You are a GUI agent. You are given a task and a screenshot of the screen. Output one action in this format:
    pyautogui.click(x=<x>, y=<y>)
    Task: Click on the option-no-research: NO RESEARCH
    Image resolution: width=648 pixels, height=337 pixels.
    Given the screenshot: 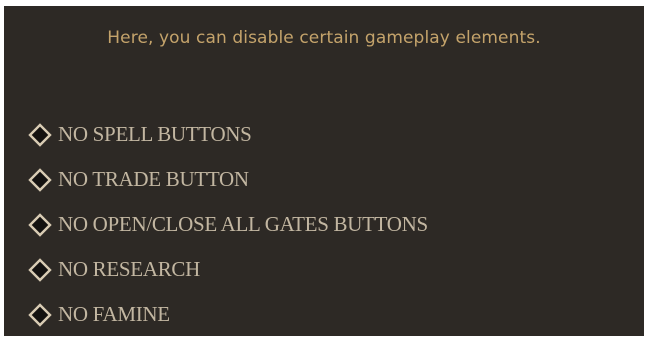 What is the action you would take?
    pyautogui.click(x=228, y=269)
    